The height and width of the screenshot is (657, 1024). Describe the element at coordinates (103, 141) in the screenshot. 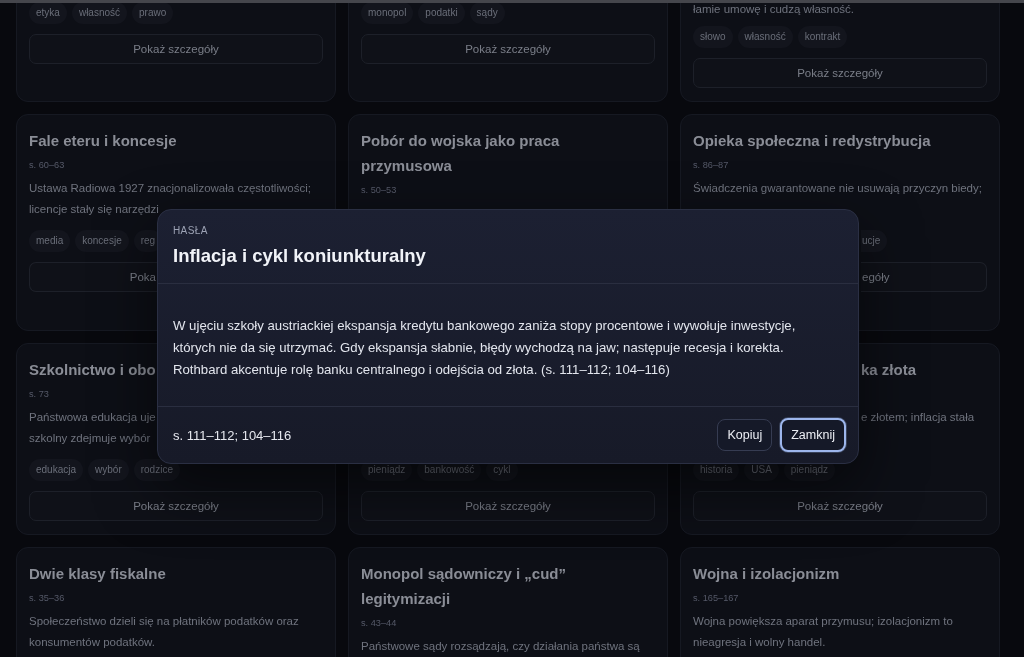

I see `card-title: Fale eteru i koncesje` at that location.